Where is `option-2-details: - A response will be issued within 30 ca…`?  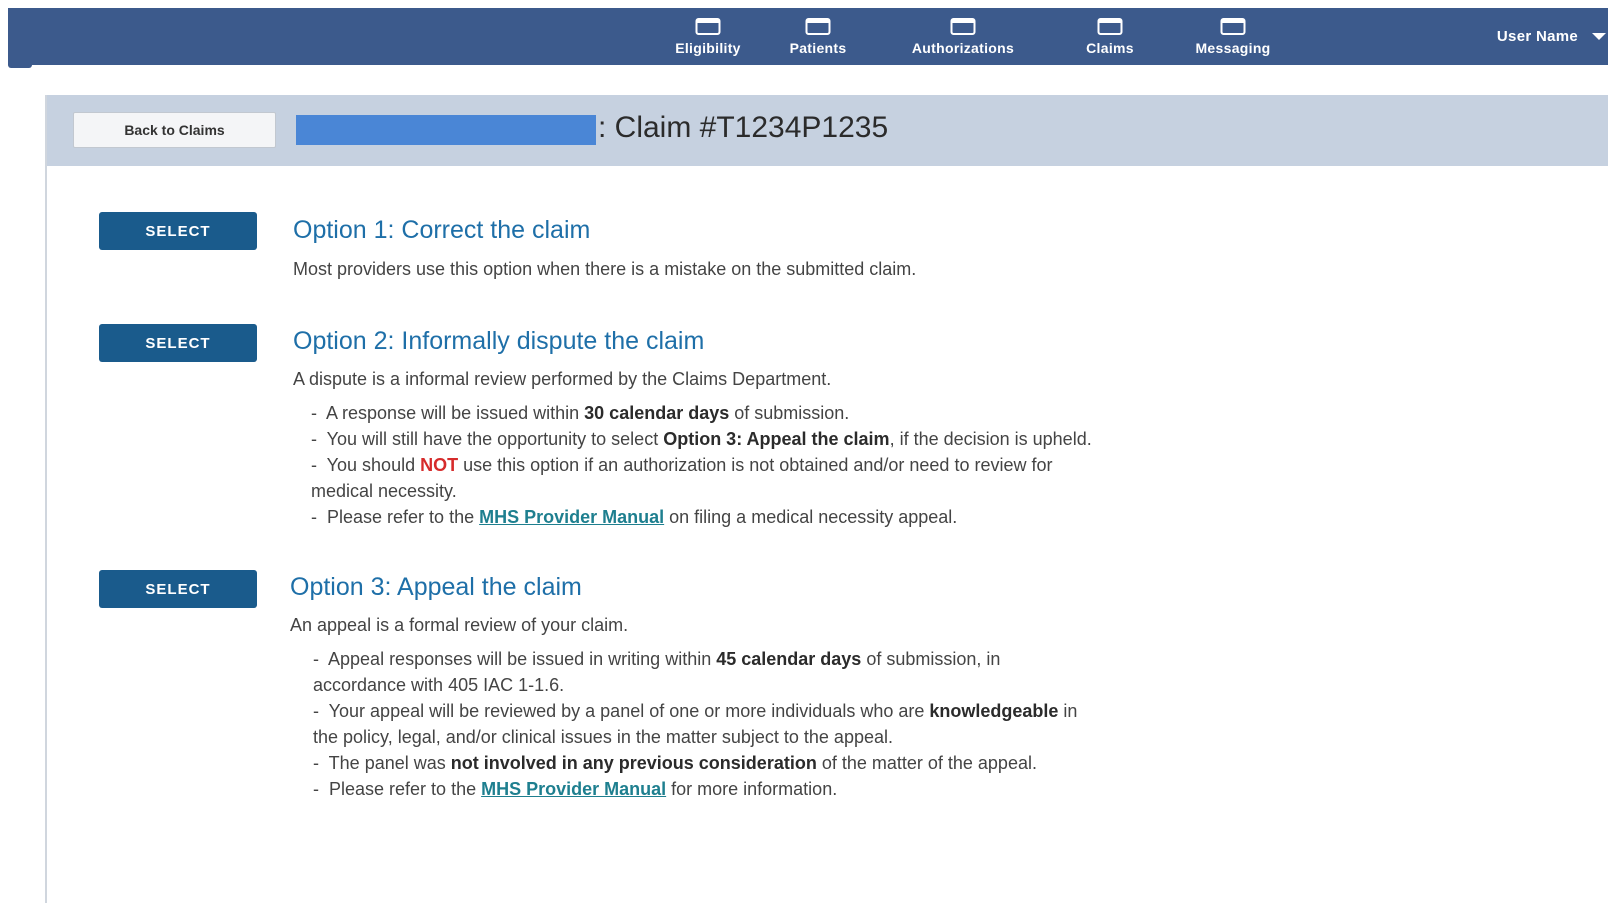
option-2-details: - A response will be issued within 30 ca… is located at coordinates (886, 465).